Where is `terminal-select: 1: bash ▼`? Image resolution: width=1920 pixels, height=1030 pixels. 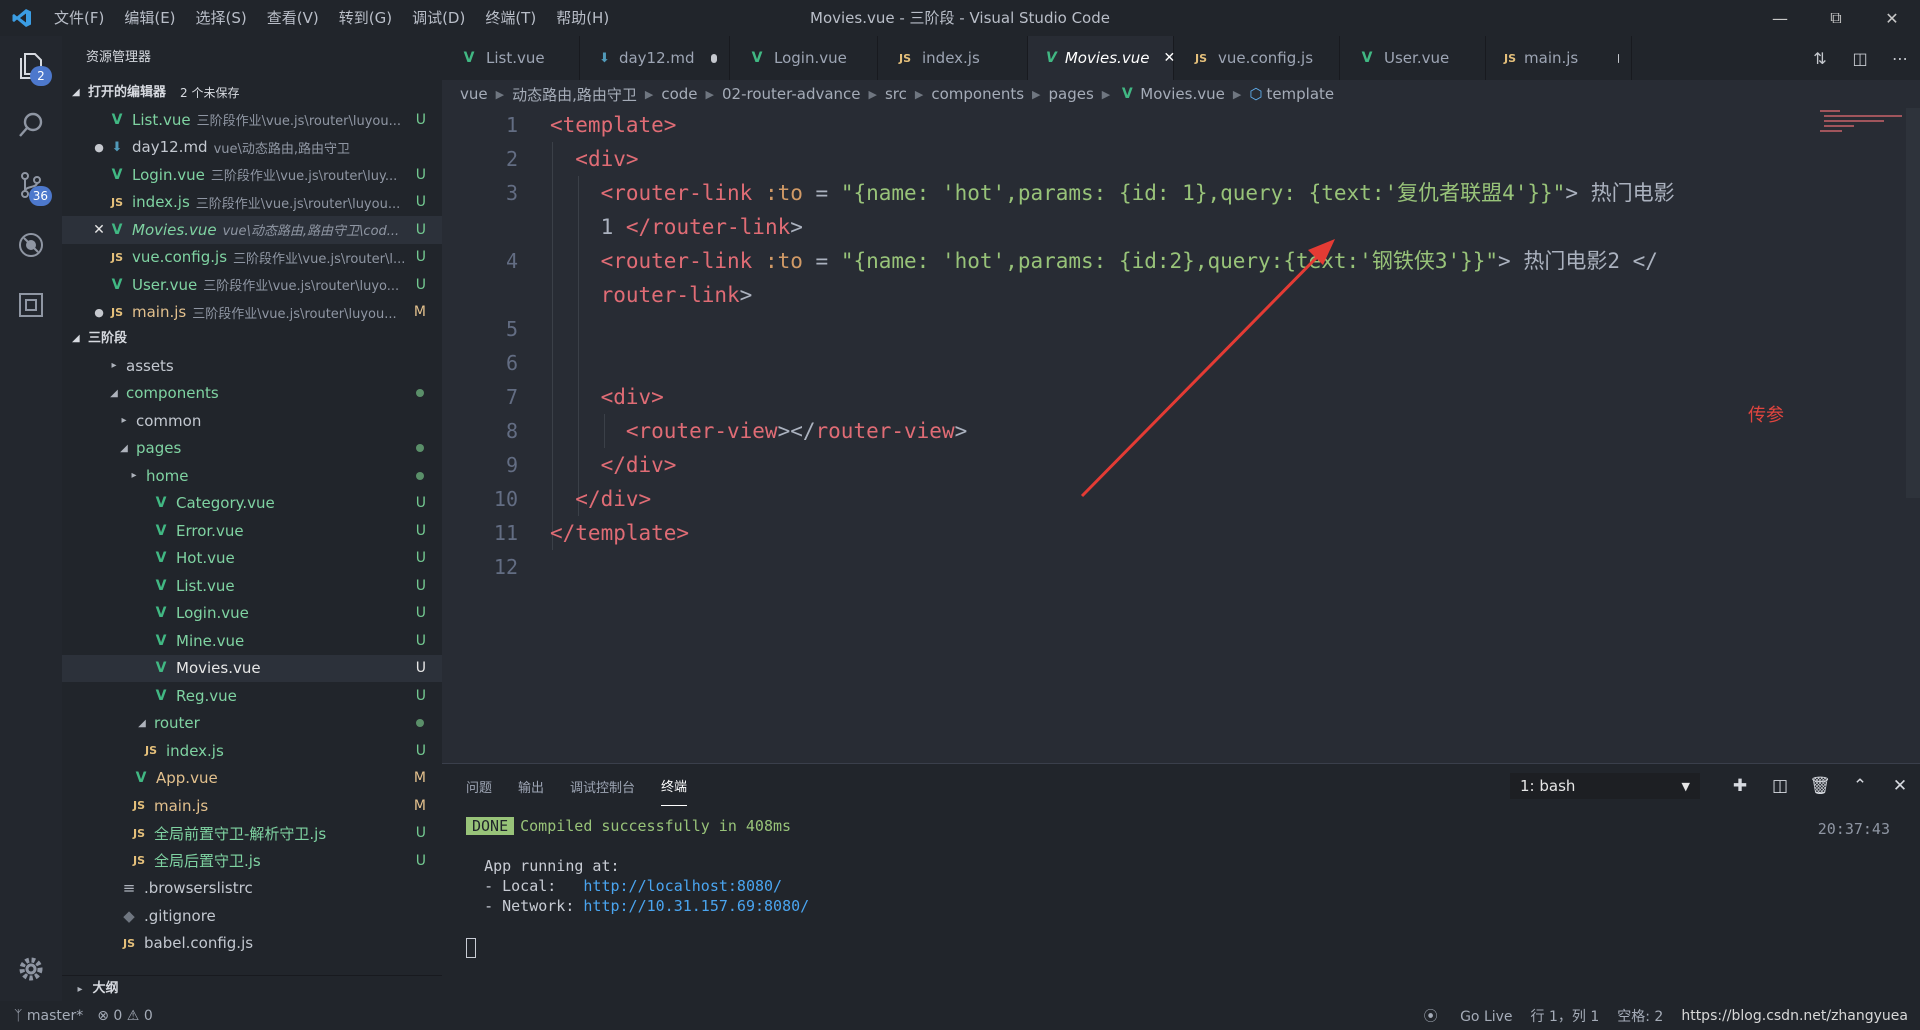
terminal-select: 1: bash ▼ is located at coordinates (1605, 786).